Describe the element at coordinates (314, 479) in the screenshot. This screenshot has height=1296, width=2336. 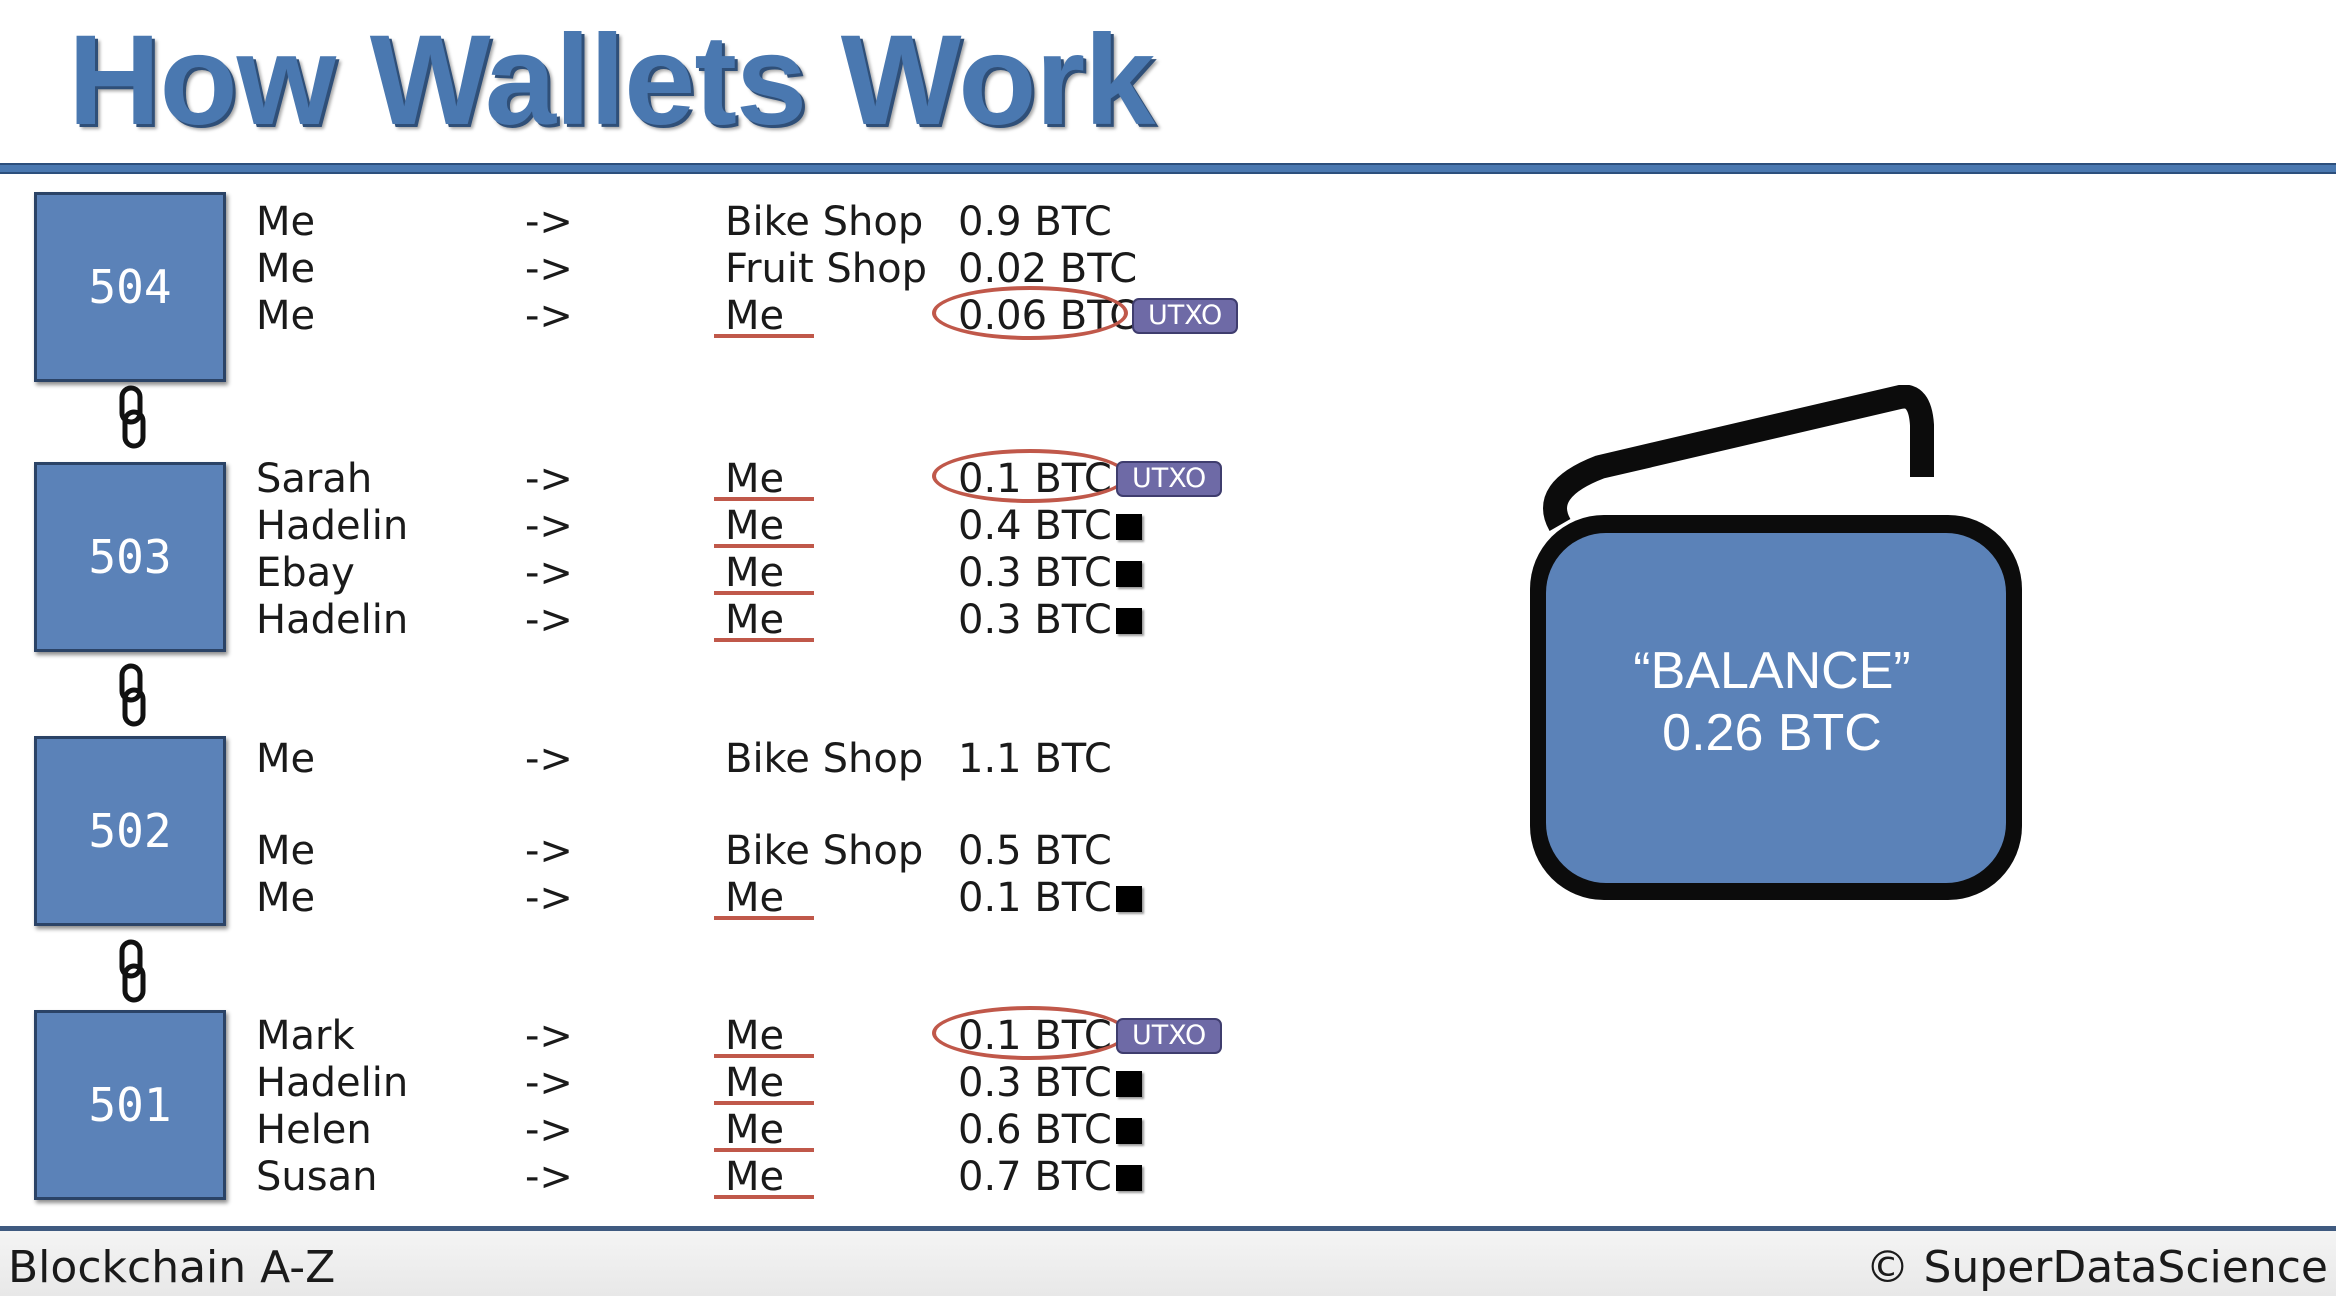
I see `tx-sender: Sarah` at that location.